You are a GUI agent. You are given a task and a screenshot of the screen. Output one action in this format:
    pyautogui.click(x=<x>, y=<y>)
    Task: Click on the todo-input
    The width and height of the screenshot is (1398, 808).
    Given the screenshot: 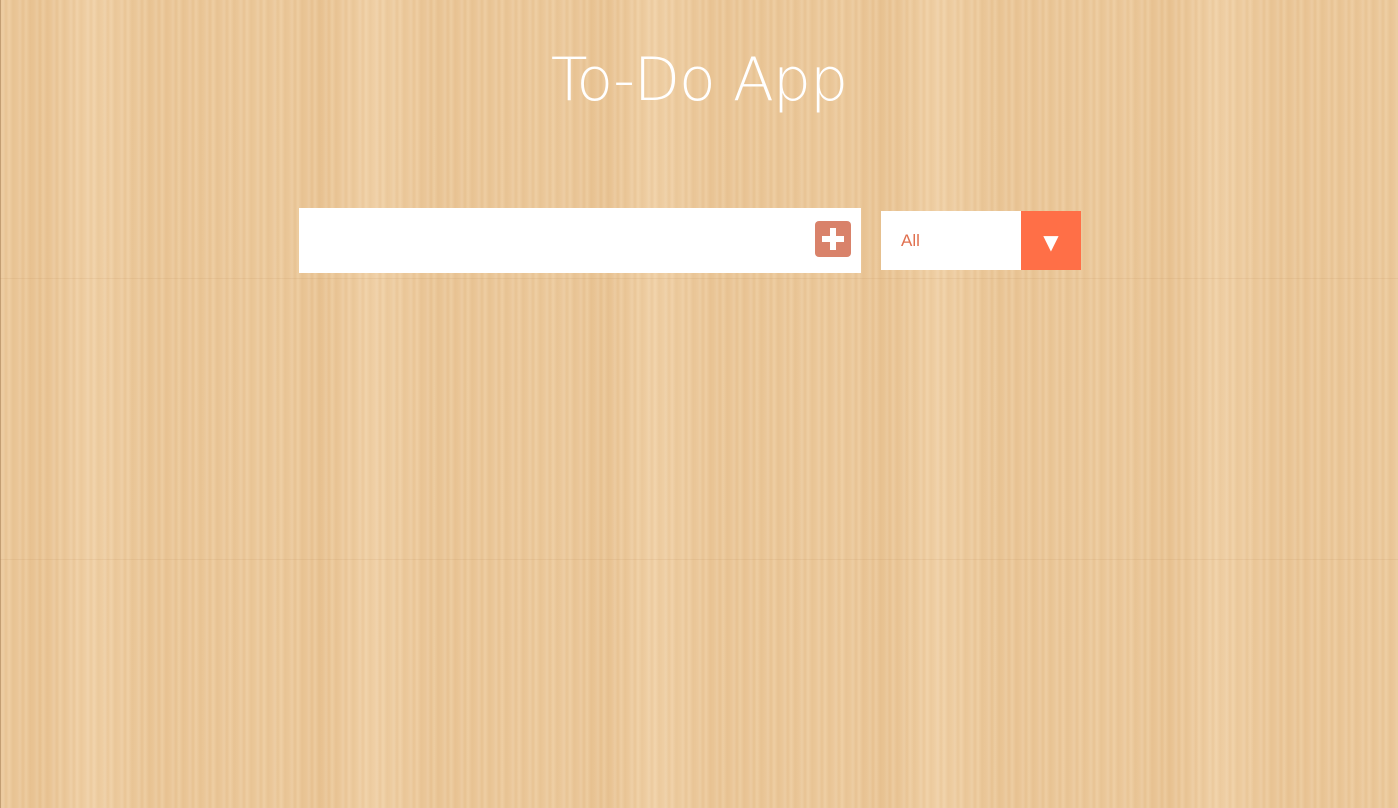 What is the action you would take?
    pyautogui.click(x=549, y=240)
    